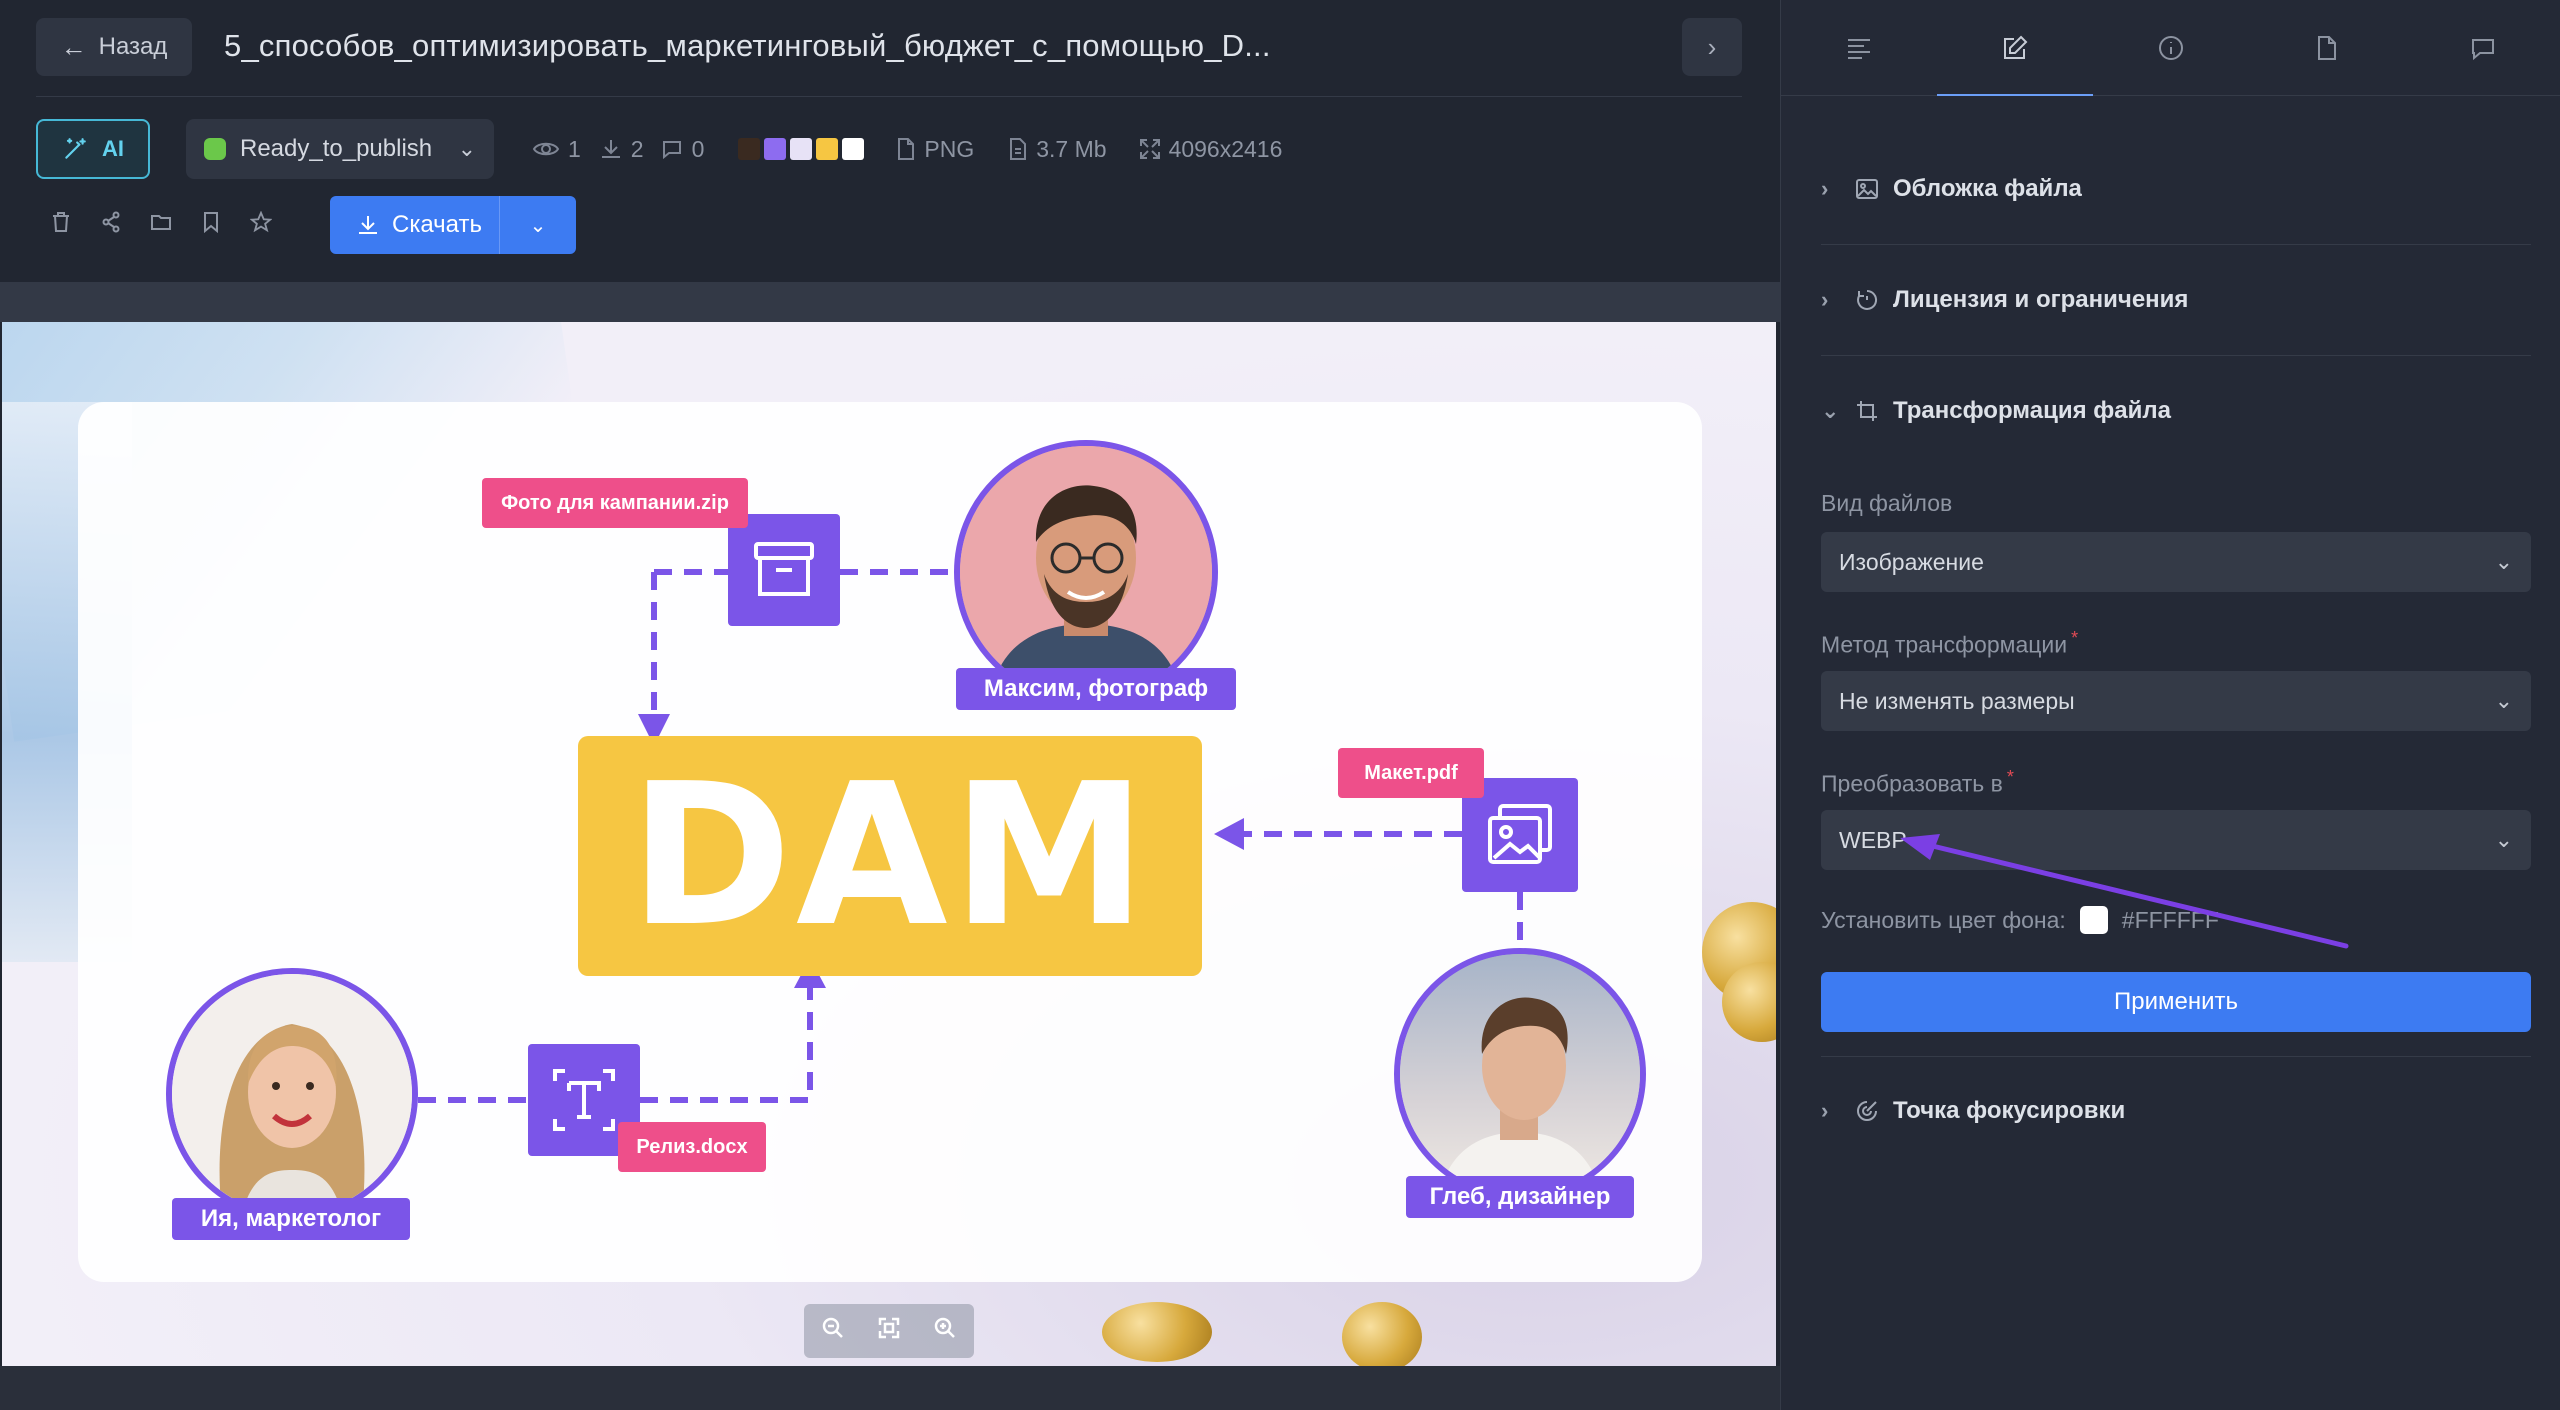 The height and width of the screenshot is (1410, 2560). Describe the element at coordinates (61, 225) in the screenshot. I see `trash-icon` at that location.